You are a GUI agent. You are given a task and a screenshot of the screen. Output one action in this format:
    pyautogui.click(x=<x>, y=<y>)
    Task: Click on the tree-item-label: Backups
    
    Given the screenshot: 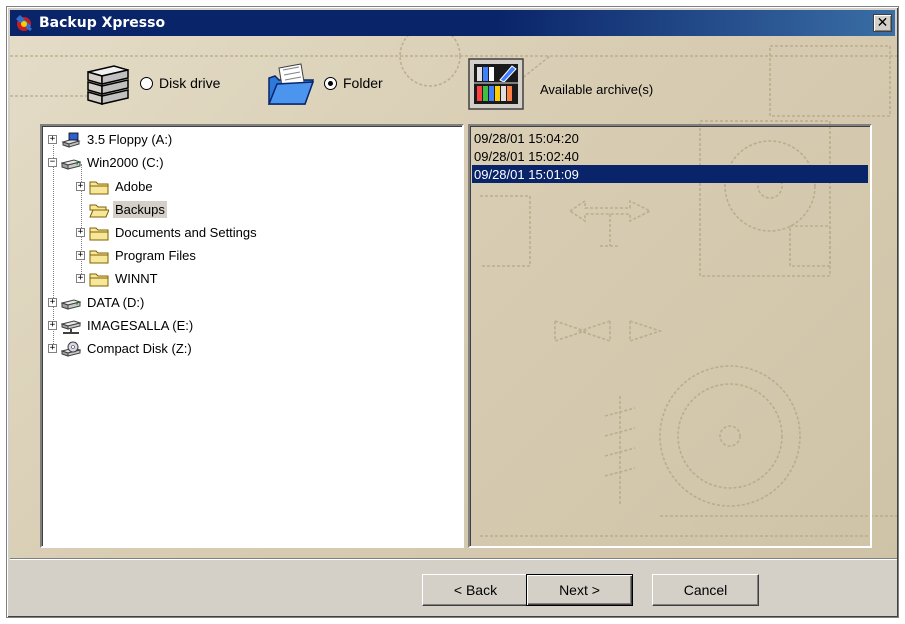 What is the action you would take?
    pyautogui.click(x=140, y=209)
    